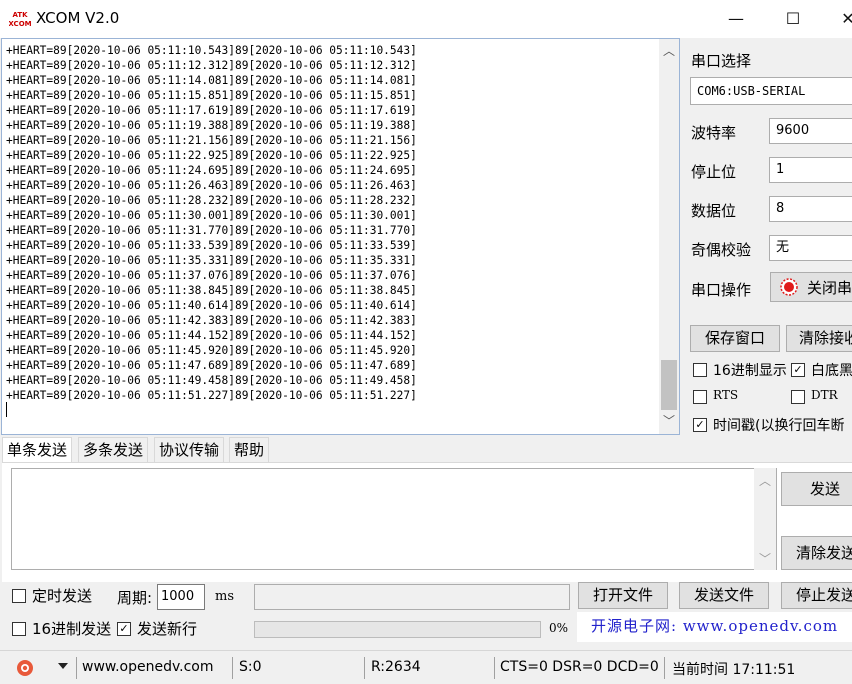  What do you see at coordinates (623, 595) in the screenshot?
I see `open-file-button: 打开文件` at bounding box center [623, 595].